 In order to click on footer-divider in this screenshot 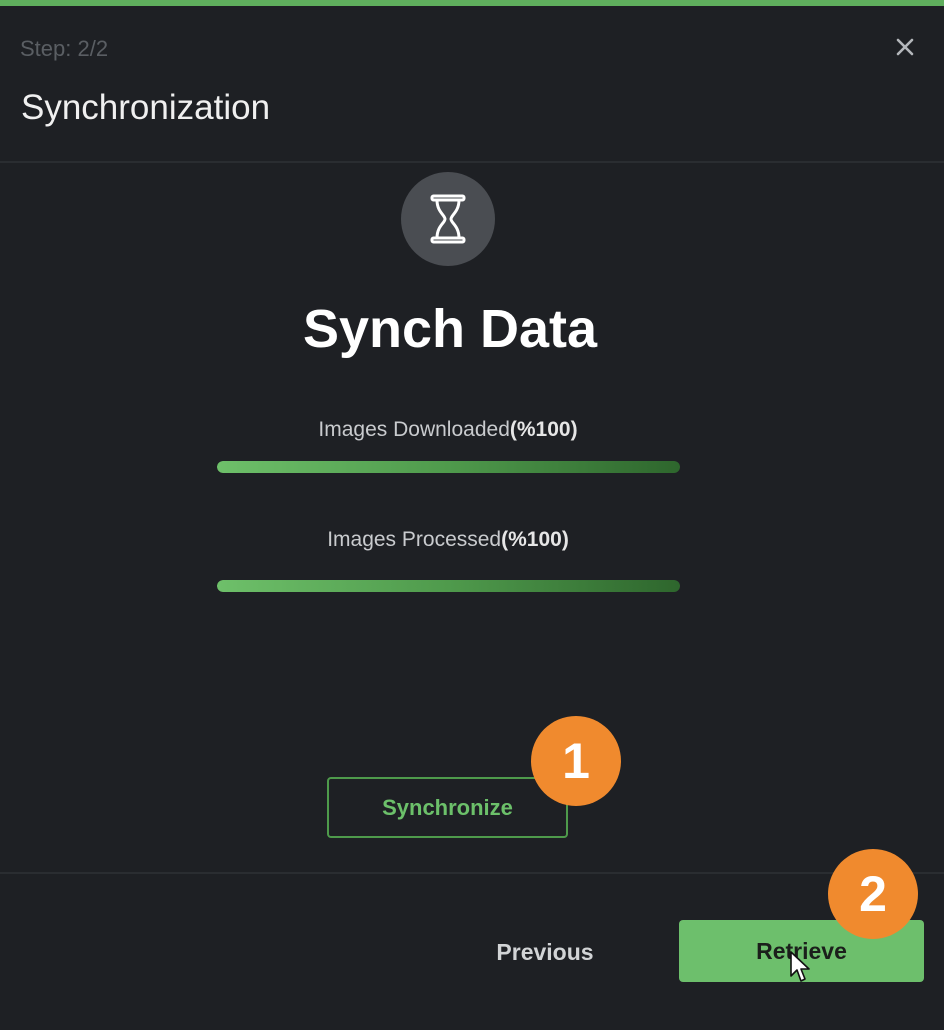, I will do `click(472, 873)`.